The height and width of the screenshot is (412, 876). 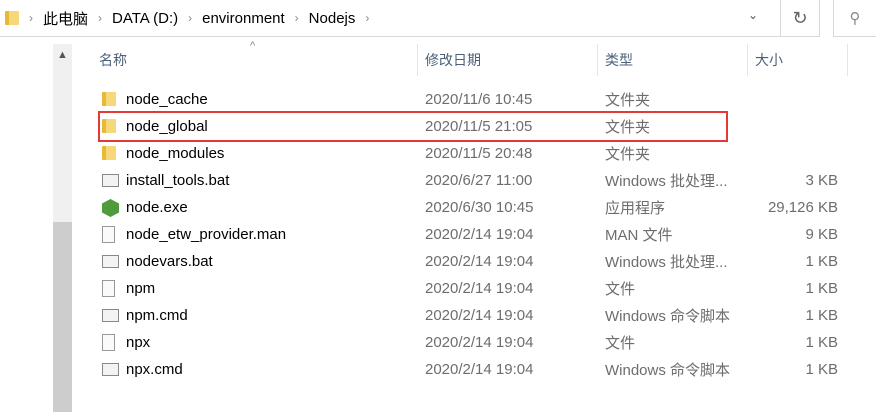 What do you see at coordinates (206, 234) in the screenshot?
I see `file-name: node_etw_provider.man` at bounding box center [206, 234].